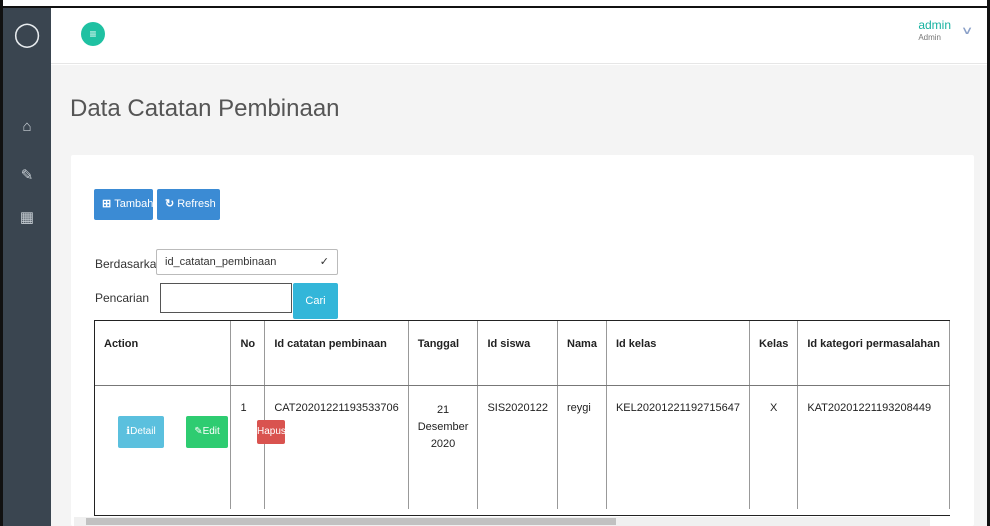  Describe the element at coordinates (221, 262) in the screenshot. I see `filter-by-value: id_catatan_pembinaan` at that location.